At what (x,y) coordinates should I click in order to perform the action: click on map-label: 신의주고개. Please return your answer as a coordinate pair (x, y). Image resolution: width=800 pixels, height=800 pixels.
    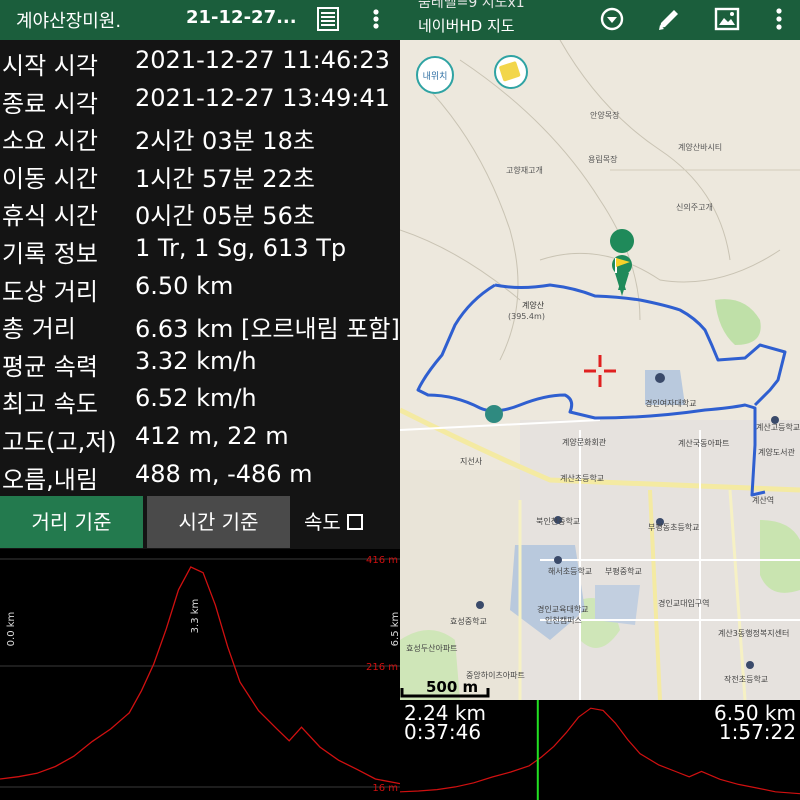
    Looking at the image, I should click on (694, 207).